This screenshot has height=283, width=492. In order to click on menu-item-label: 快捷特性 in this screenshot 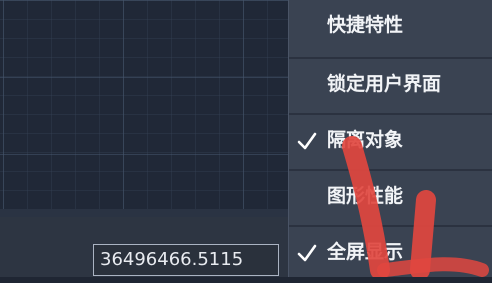, I will do `click(365, 25)`.